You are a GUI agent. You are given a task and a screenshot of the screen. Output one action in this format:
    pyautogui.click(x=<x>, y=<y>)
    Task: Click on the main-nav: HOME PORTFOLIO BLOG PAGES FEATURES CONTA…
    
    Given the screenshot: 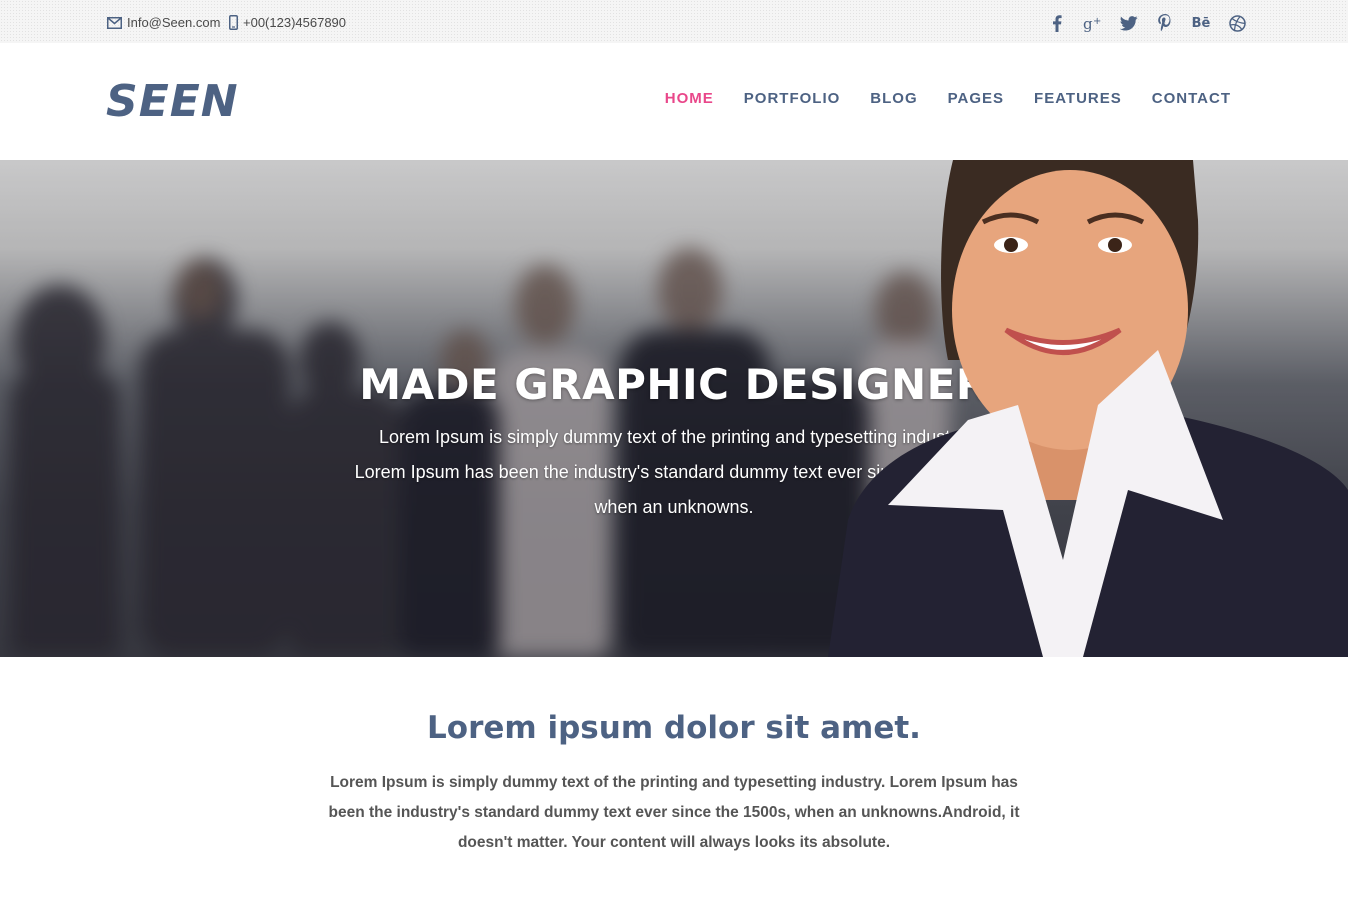 What is the action you would take?
    pyautogui.click(x=933, y=98)
    